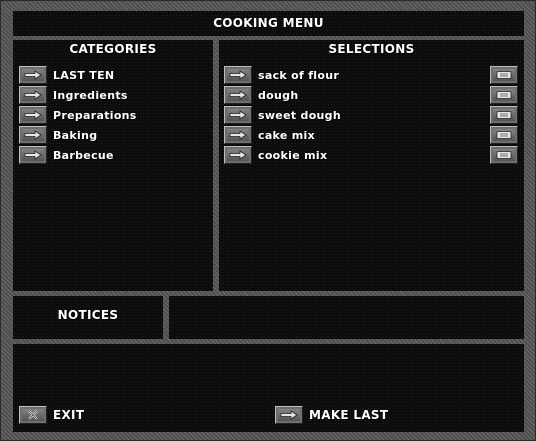 Image resolution: width=536 pixels, height=441 pixels. Describe the element at coordinates (371, 135) in the screenshot. I see `selection-item-cake-mix: cake mix` at that location.